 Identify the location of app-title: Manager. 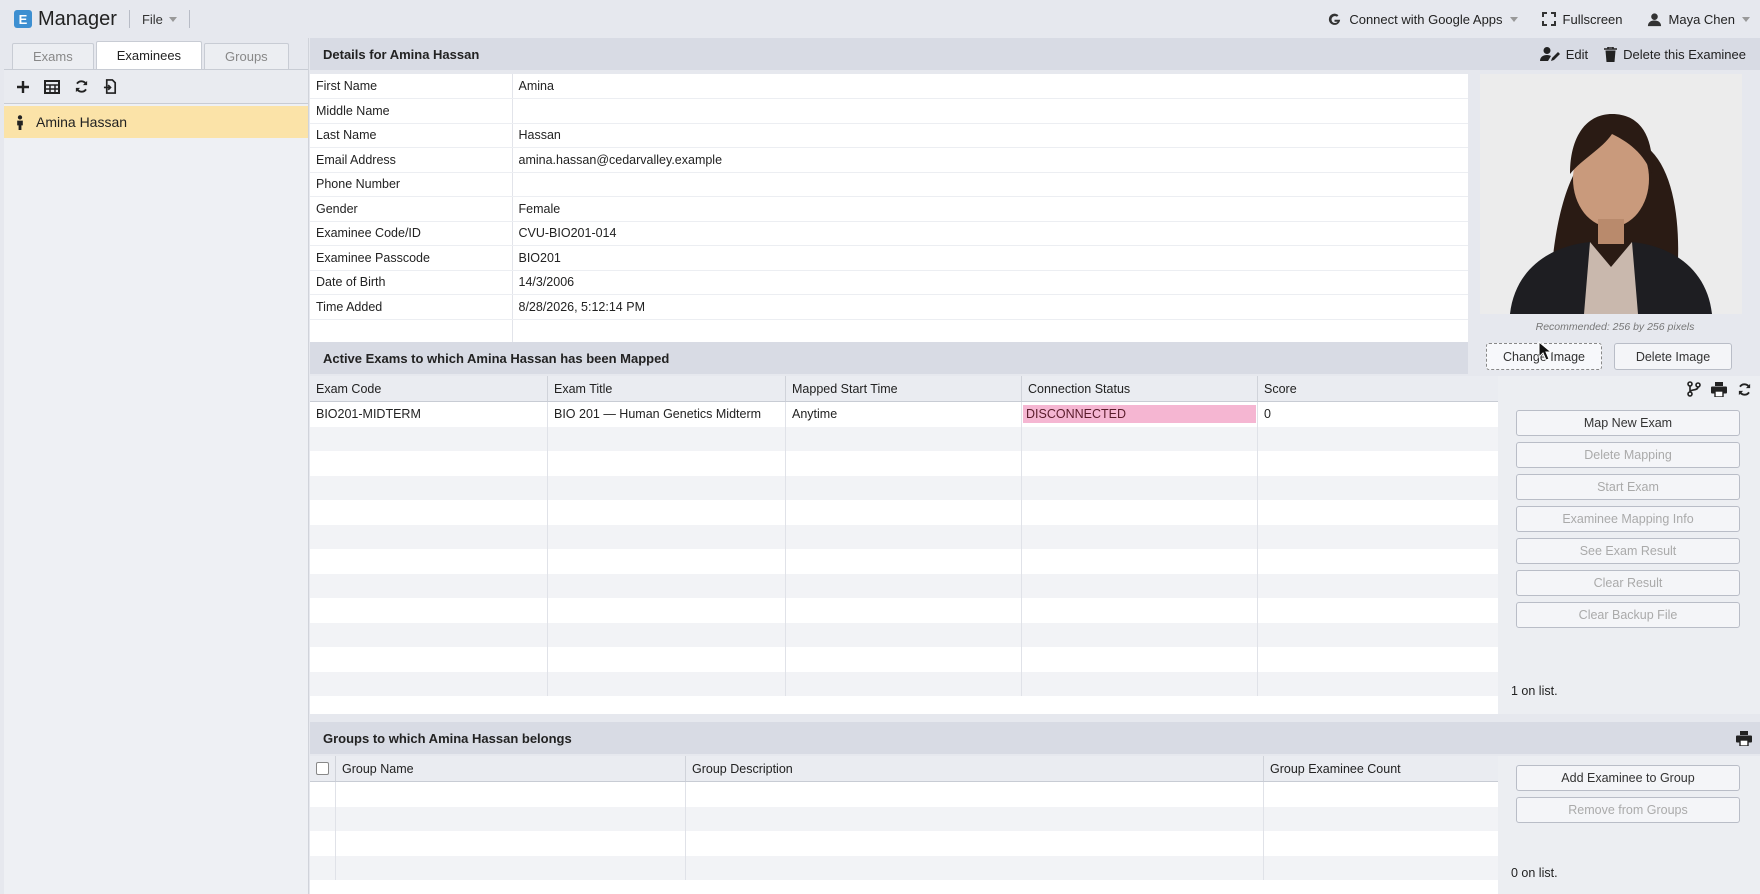
(77, 18).